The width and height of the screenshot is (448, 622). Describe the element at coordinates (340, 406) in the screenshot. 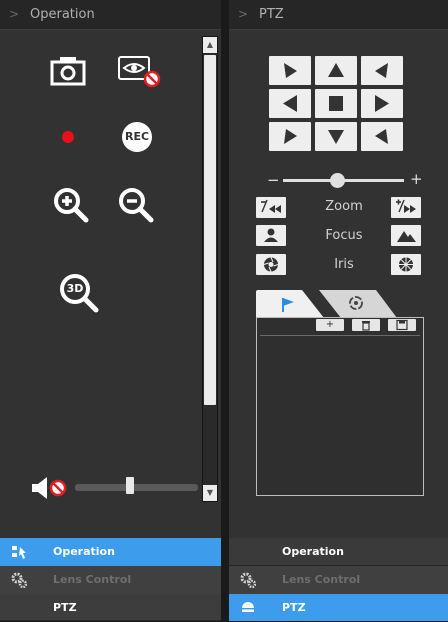

I see `preset-list` at that location.